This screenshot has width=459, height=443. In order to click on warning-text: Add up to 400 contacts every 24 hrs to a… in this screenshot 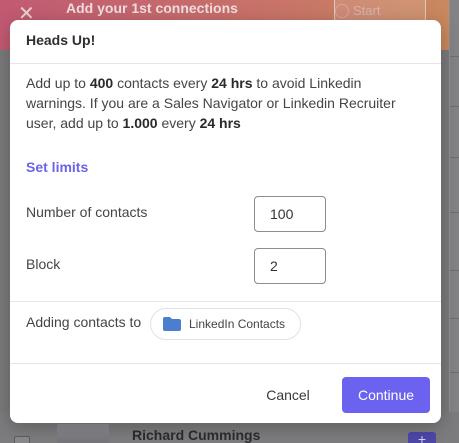, I will do `click(211, 103)`.